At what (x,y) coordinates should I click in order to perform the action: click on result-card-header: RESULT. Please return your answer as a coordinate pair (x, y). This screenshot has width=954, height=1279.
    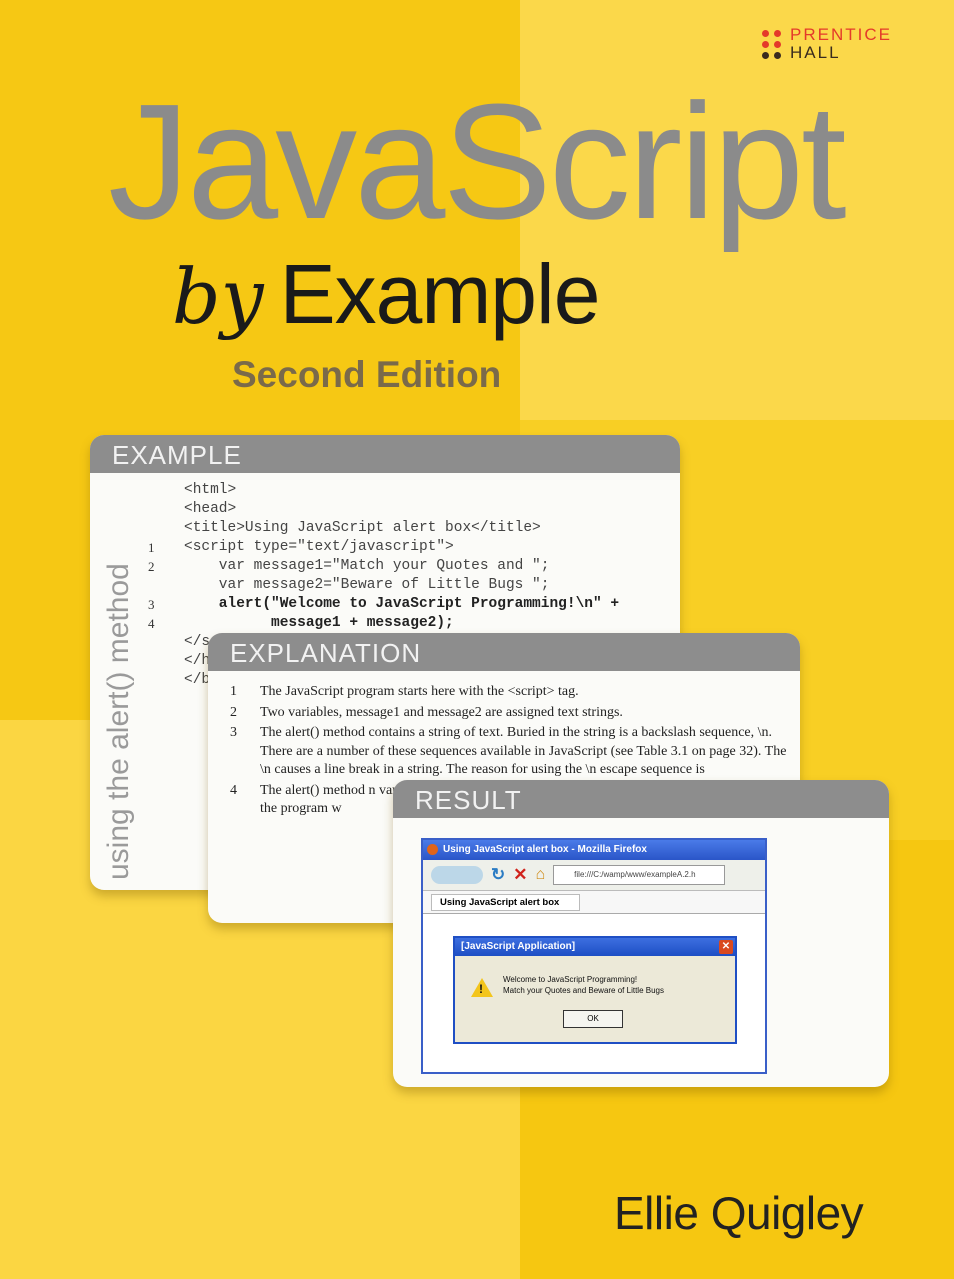
    Looking at the image, I should click on (641, 799).